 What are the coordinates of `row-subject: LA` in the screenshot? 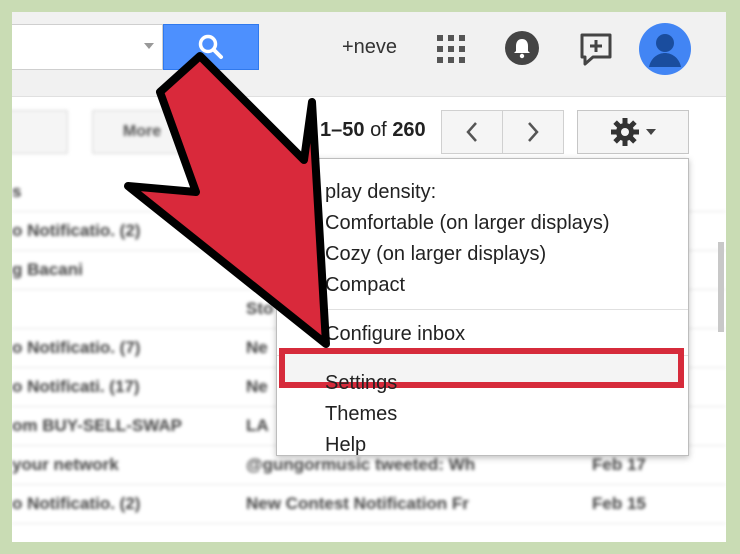 It's located at (257, 425).